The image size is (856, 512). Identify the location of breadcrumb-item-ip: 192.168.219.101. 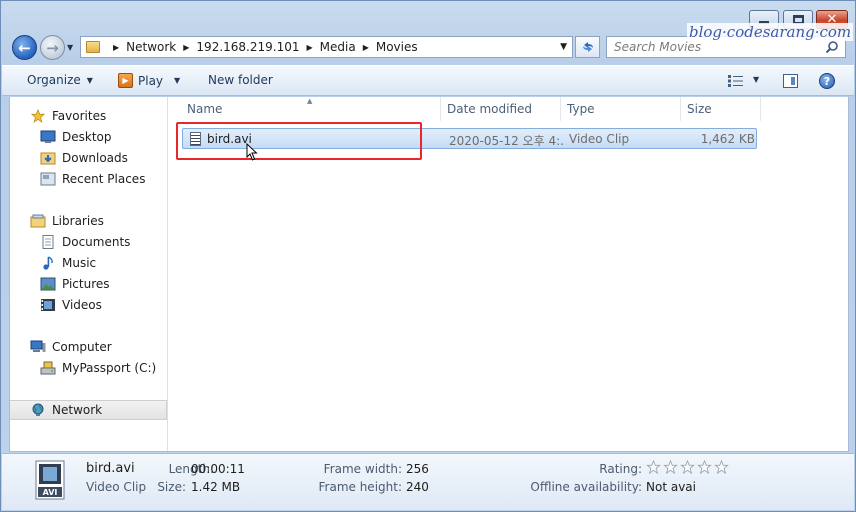
(247, 47).